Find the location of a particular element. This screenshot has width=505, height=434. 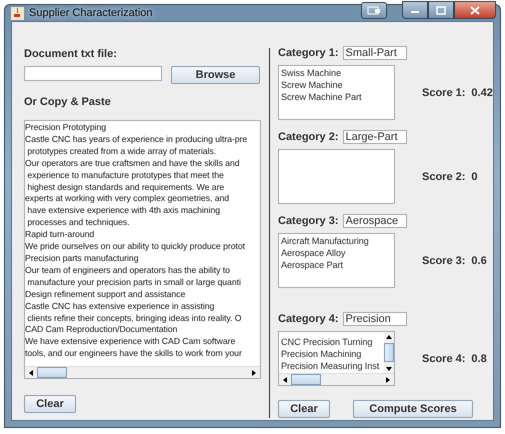

score-label: Score 1: is located at coordinates (444, 92).